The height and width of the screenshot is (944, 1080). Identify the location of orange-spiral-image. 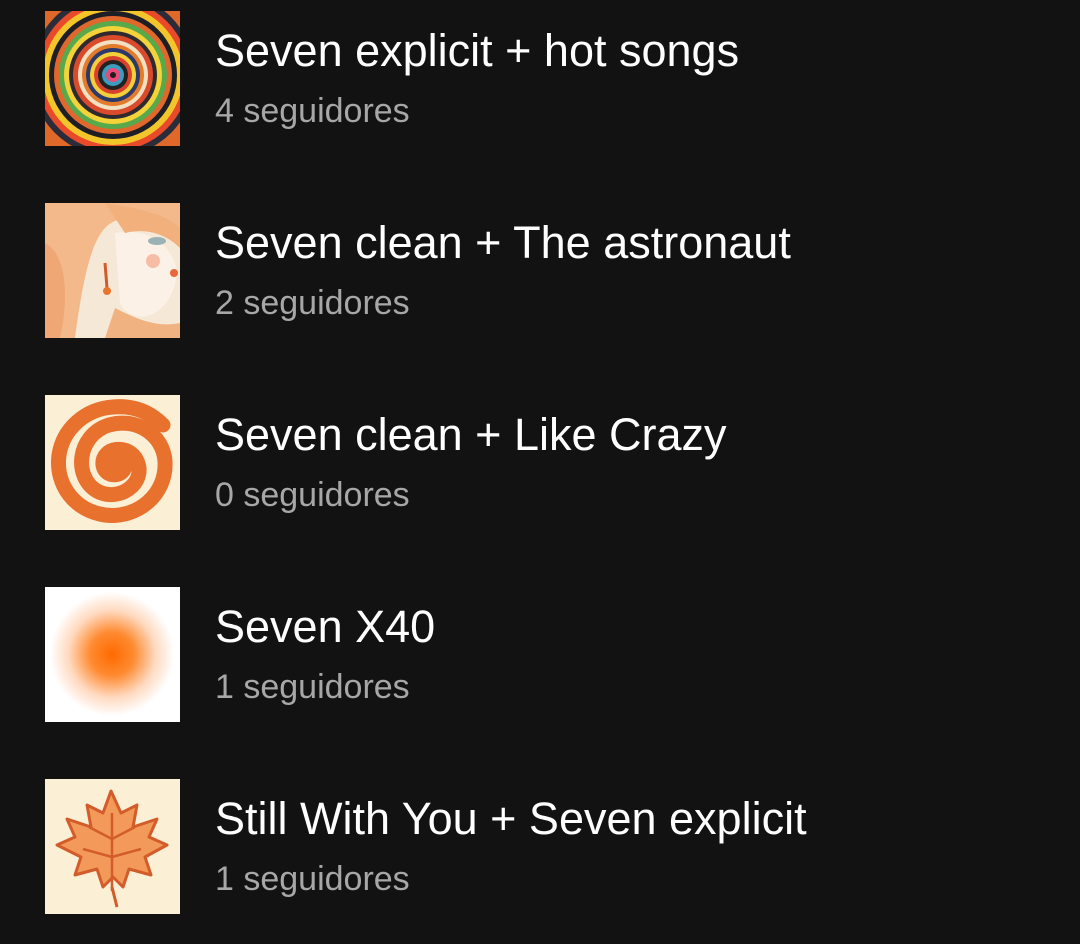
(112, 462).